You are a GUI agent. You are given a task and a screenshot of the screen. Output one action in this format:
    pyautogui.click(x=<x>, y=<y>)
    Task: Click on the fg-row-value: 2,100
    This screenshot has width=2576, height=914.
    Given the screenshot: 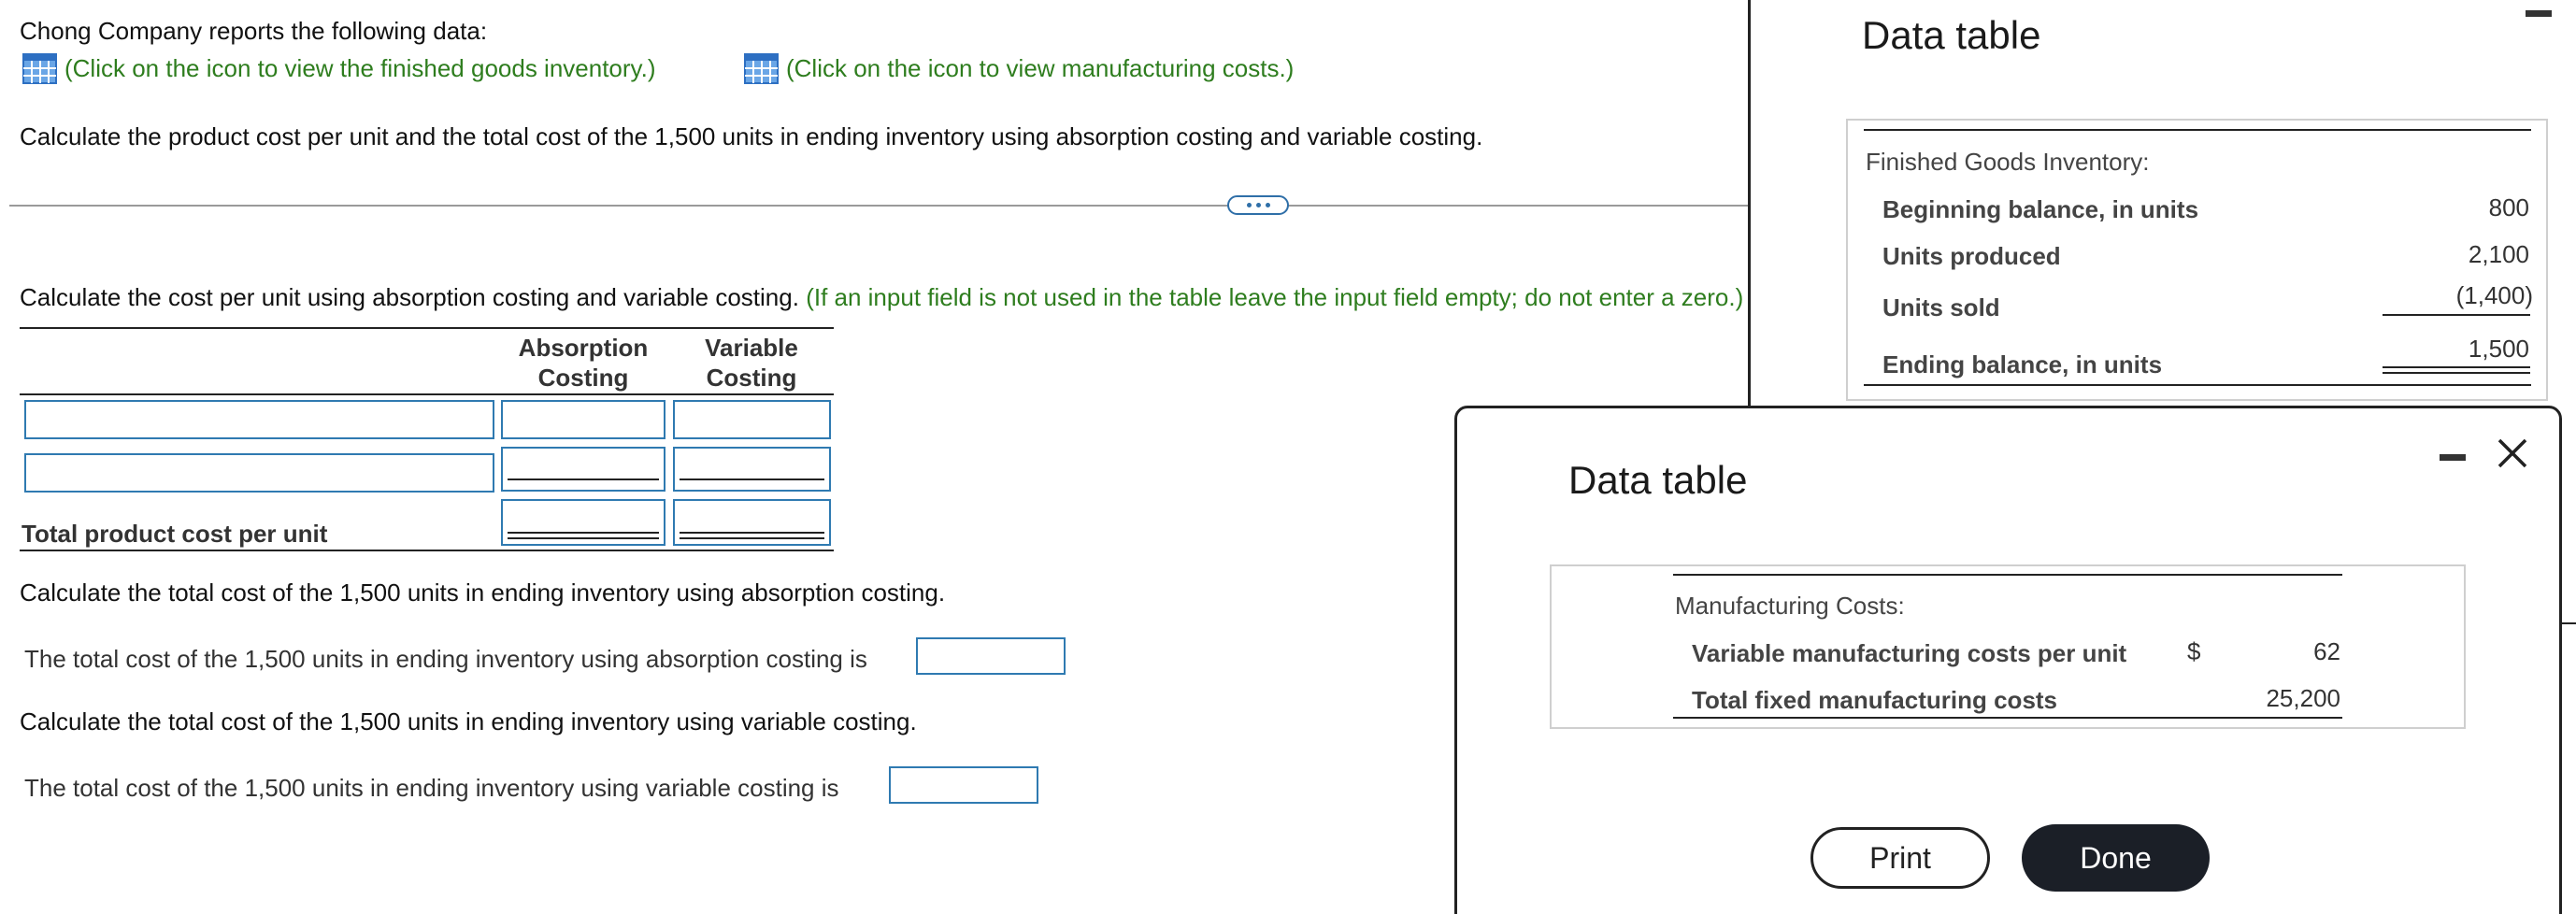 What is the action you would take?
    pyautogui.click(x=2498, y=254)
    